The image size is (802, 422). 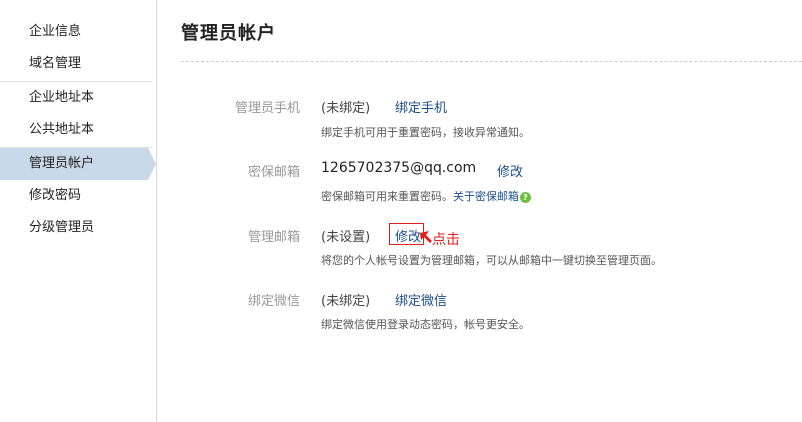 What do you see at coordinates (425, 324) in the screenshot?
I see `bind-wechat-desc: 绑定微信使用登录动态密码，帐号更安全。` at bounding box center [425, 324].